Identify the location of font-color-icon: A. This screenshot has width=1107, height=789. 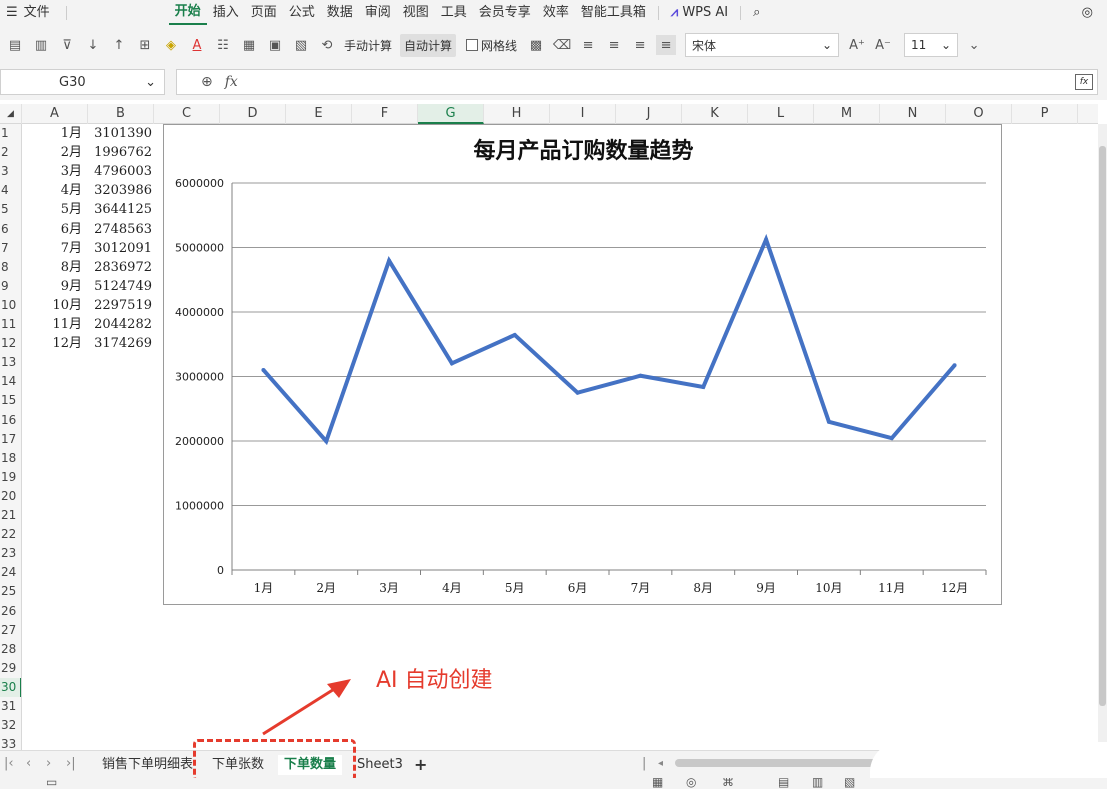
(197, 45).